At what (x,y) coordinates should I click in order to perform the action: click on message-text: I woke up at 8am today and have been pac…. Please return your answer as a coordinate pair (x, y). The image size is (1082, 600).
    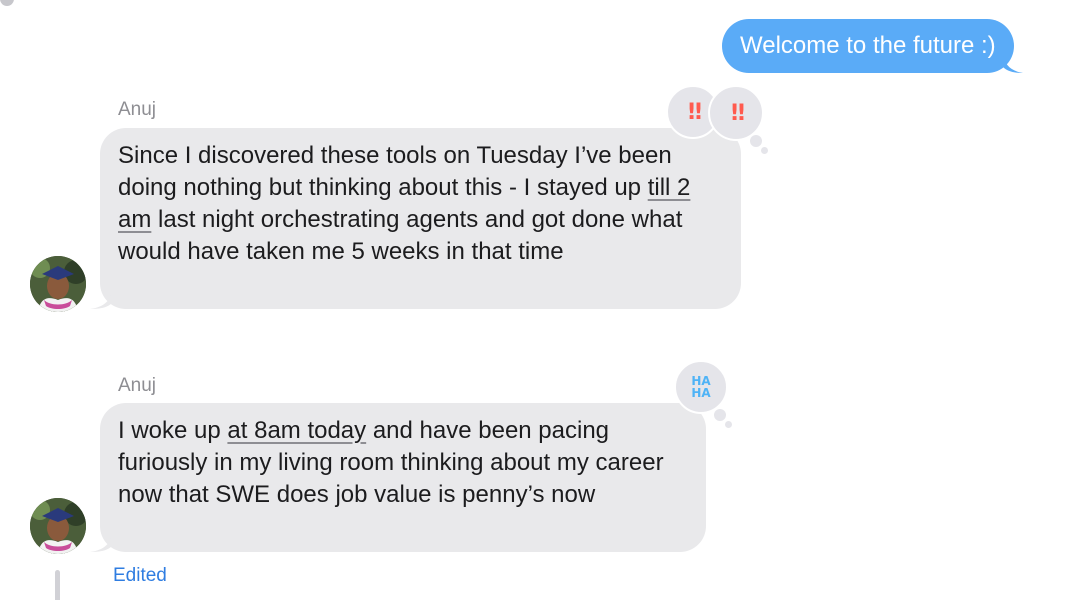
    Looking at the image, I should click on (391, 462).